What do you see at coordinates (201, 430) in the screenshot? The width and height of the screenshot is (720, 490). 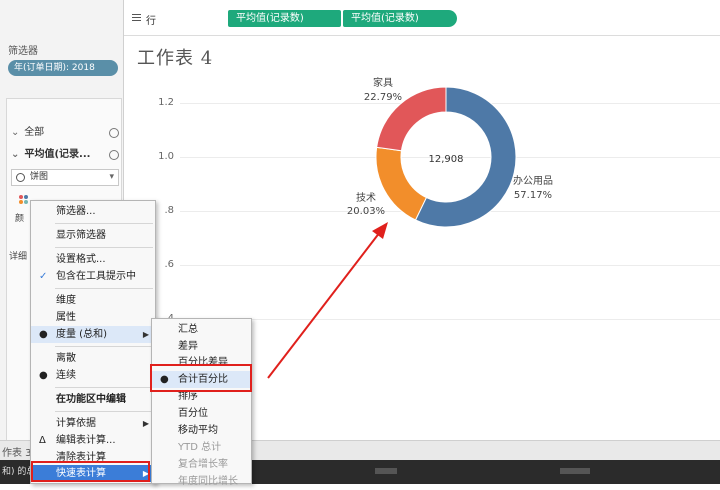 I see `submenu-item-moving-average: 移动平均` at bounding box center [201, 430].